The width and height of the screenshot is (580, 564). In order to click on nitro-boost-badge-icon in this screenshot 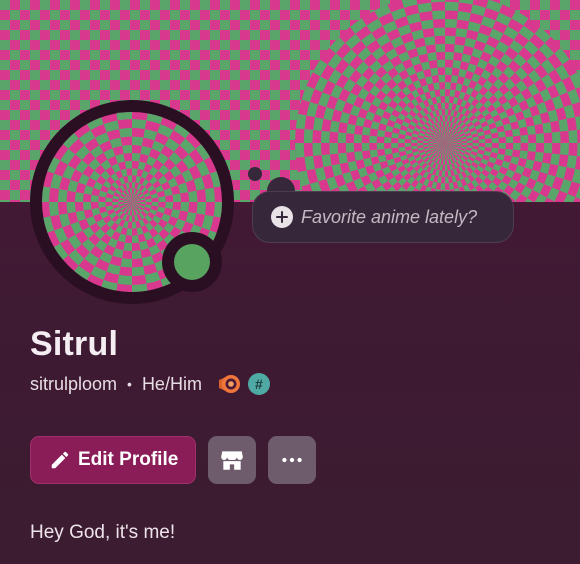, I will do `click(228, 384)`.